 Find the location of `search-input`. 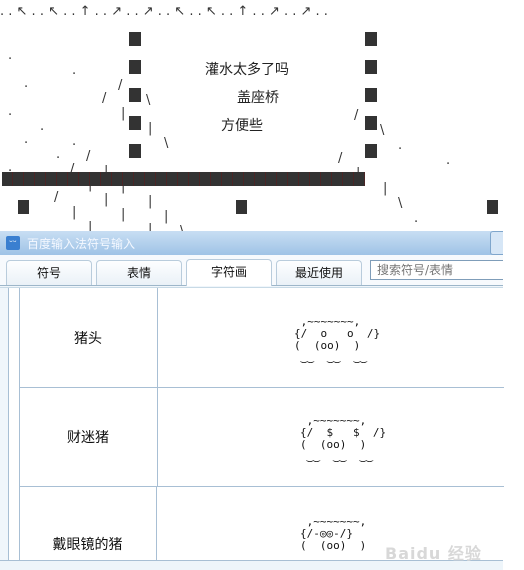

search-input is located at coordinates (436, 270).